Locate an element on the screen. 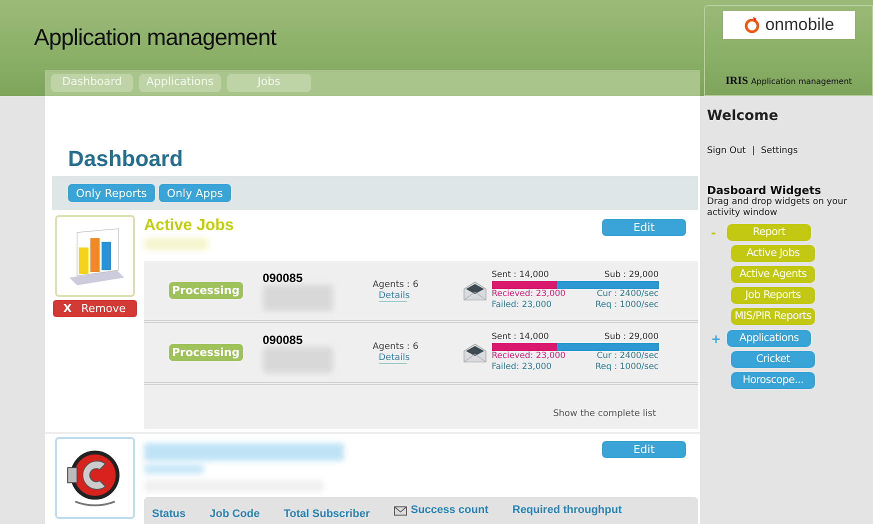  column-heading: Job Code is located at coordinates (235, 514).